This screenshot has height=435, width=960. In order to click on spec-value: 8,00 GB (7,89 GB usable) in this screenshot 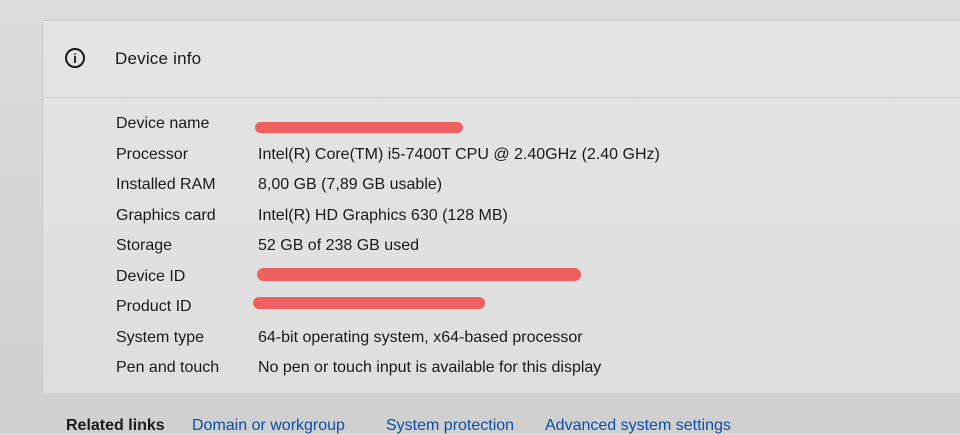, I will do `click(350, 184)`.